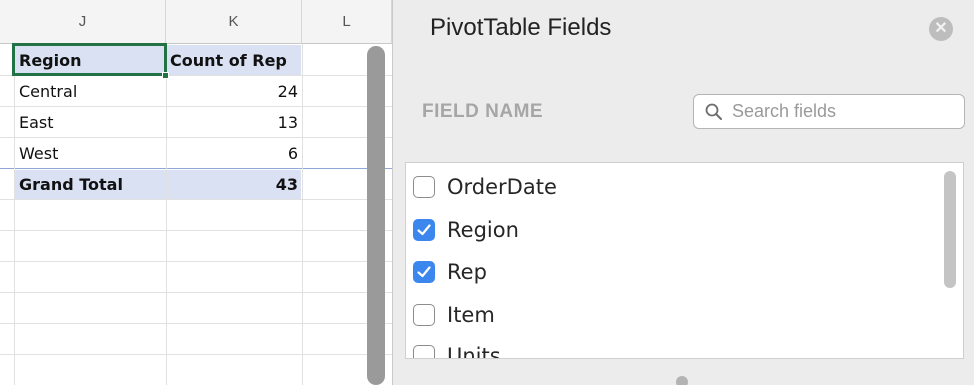  I want to click on checkbox-region, so click(424, 230).